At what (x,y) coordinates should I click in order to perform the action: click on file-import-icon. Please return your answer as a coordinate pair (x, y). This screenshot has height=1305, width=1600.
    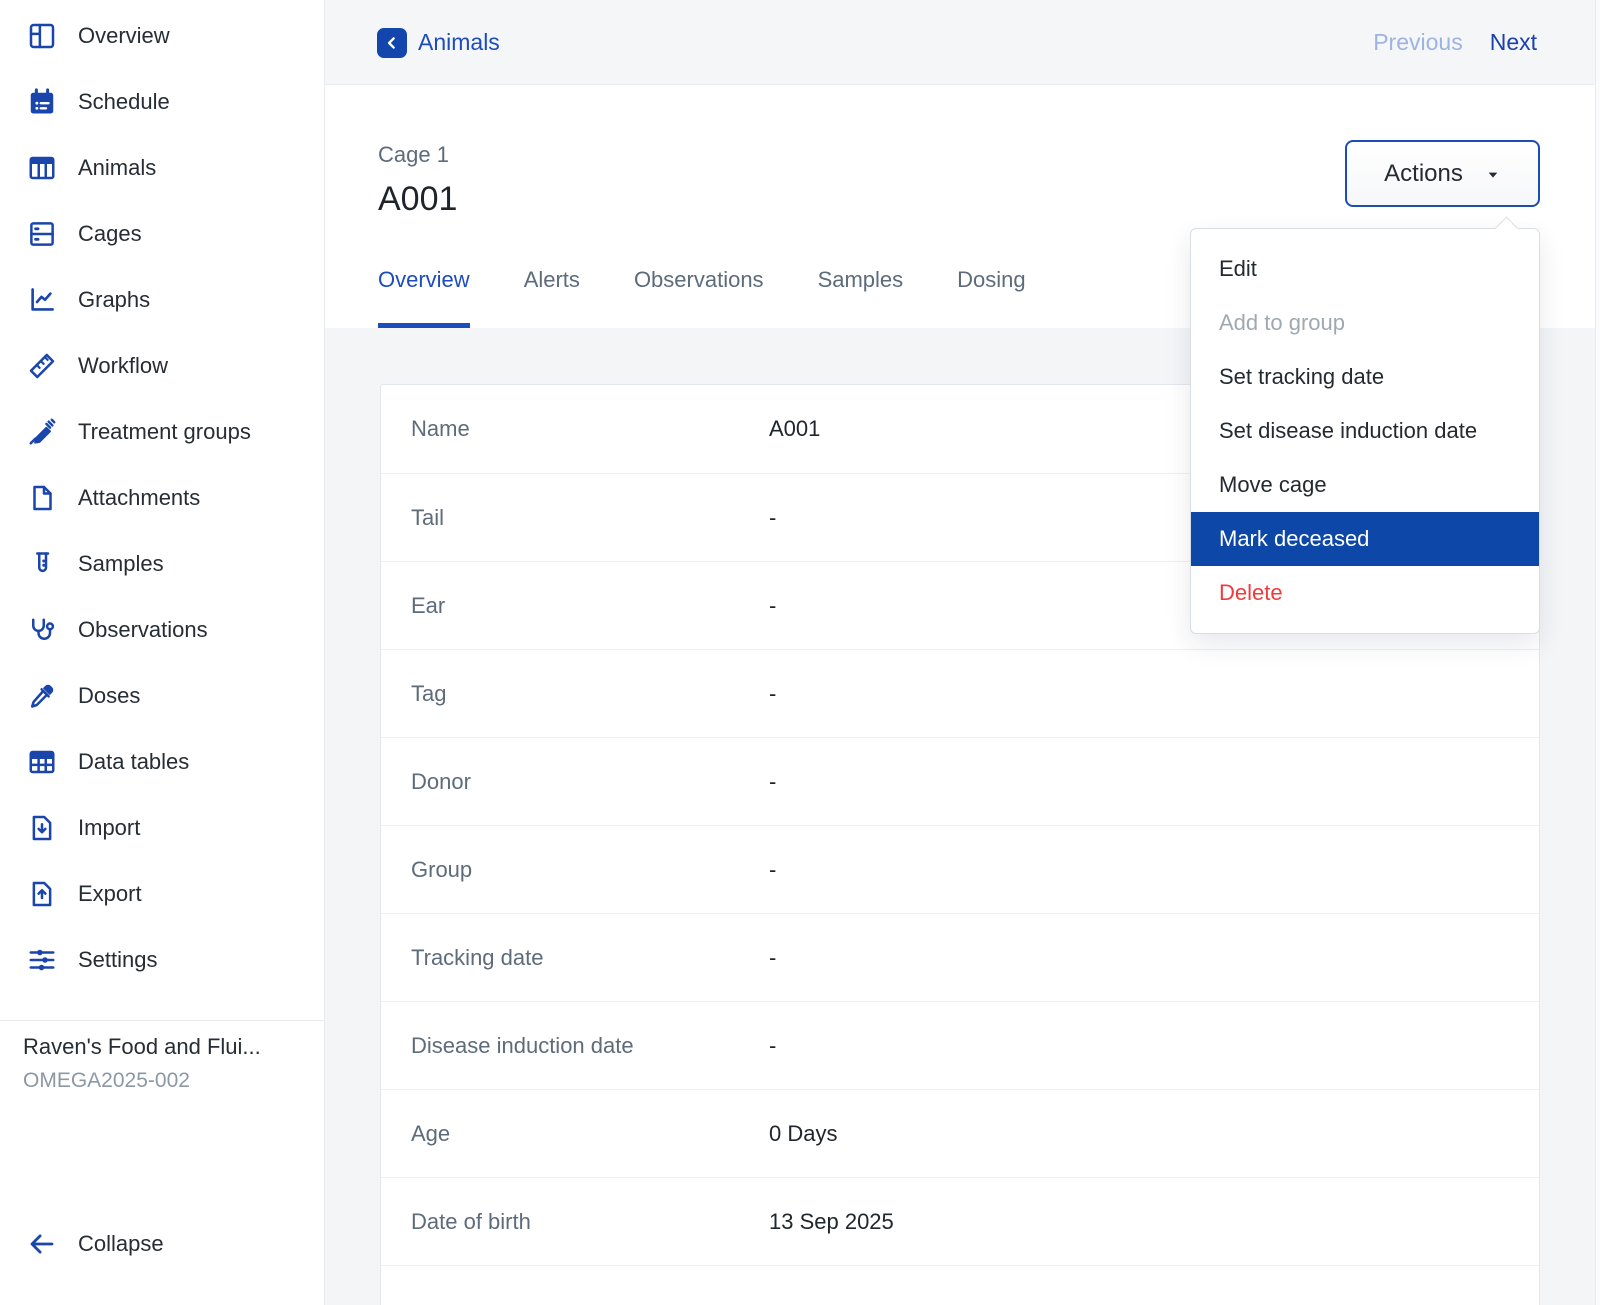
    Looking at the image, I should click on (42, 828).